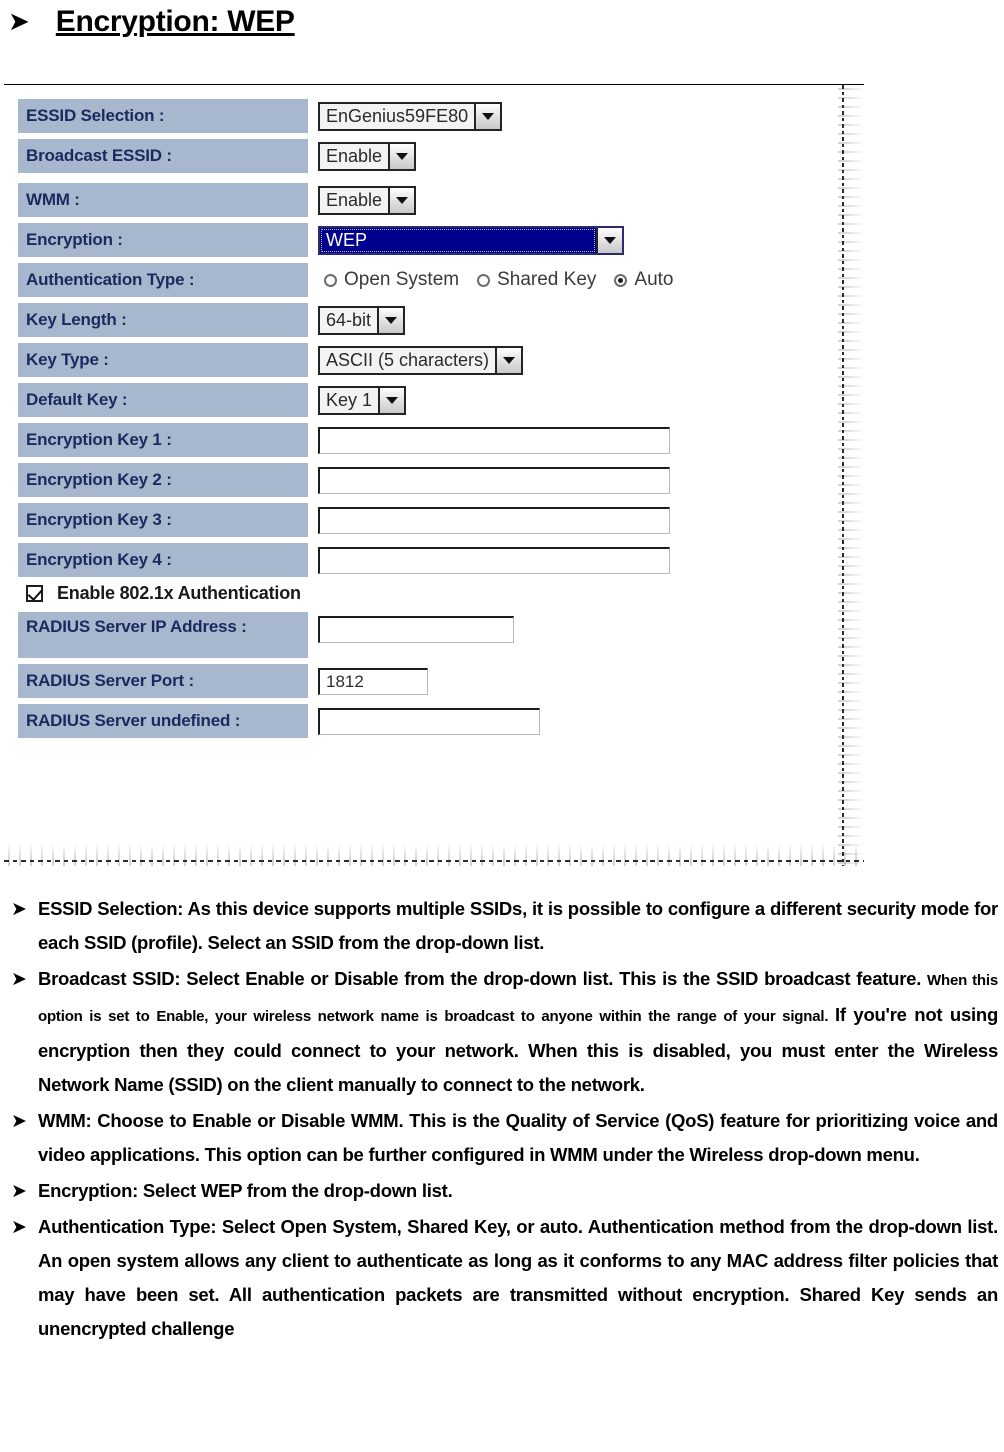 This screenshot has height=1452, width=1004. Describe the element at coordinates (429, 721) in the screenshot. I see `radius-server-undefined-input` at that location.